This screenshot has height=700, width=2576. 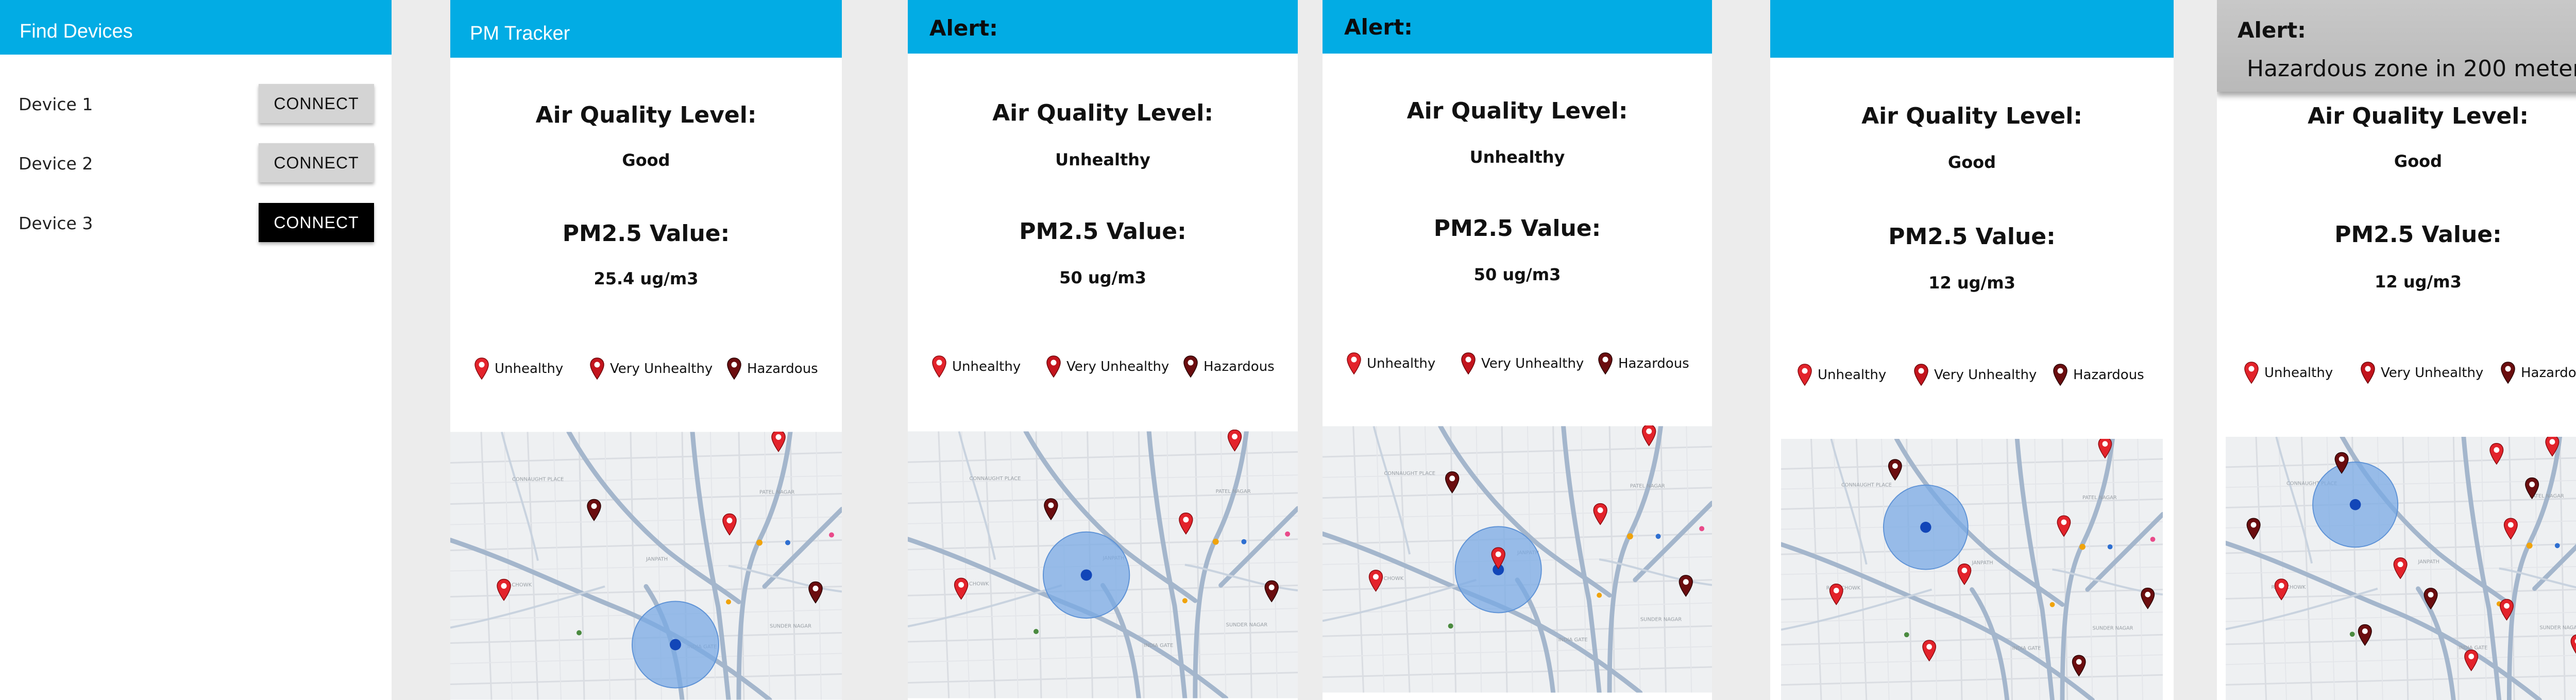 I want to click on alert-message: Hazardous zone in 200 meters !!, so click(x=2411, y=69).